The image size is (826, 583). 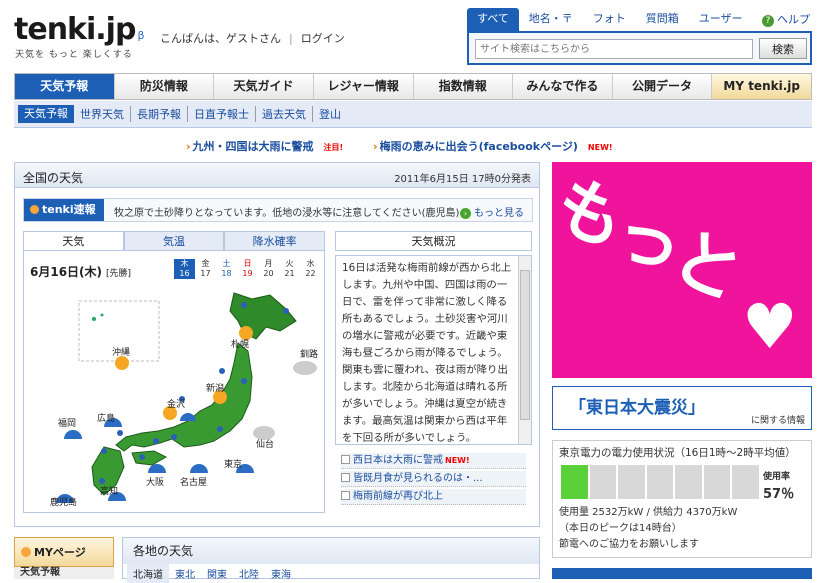 I want to click on subnav-forecast: 天気予報, so click(x=46, y=114).